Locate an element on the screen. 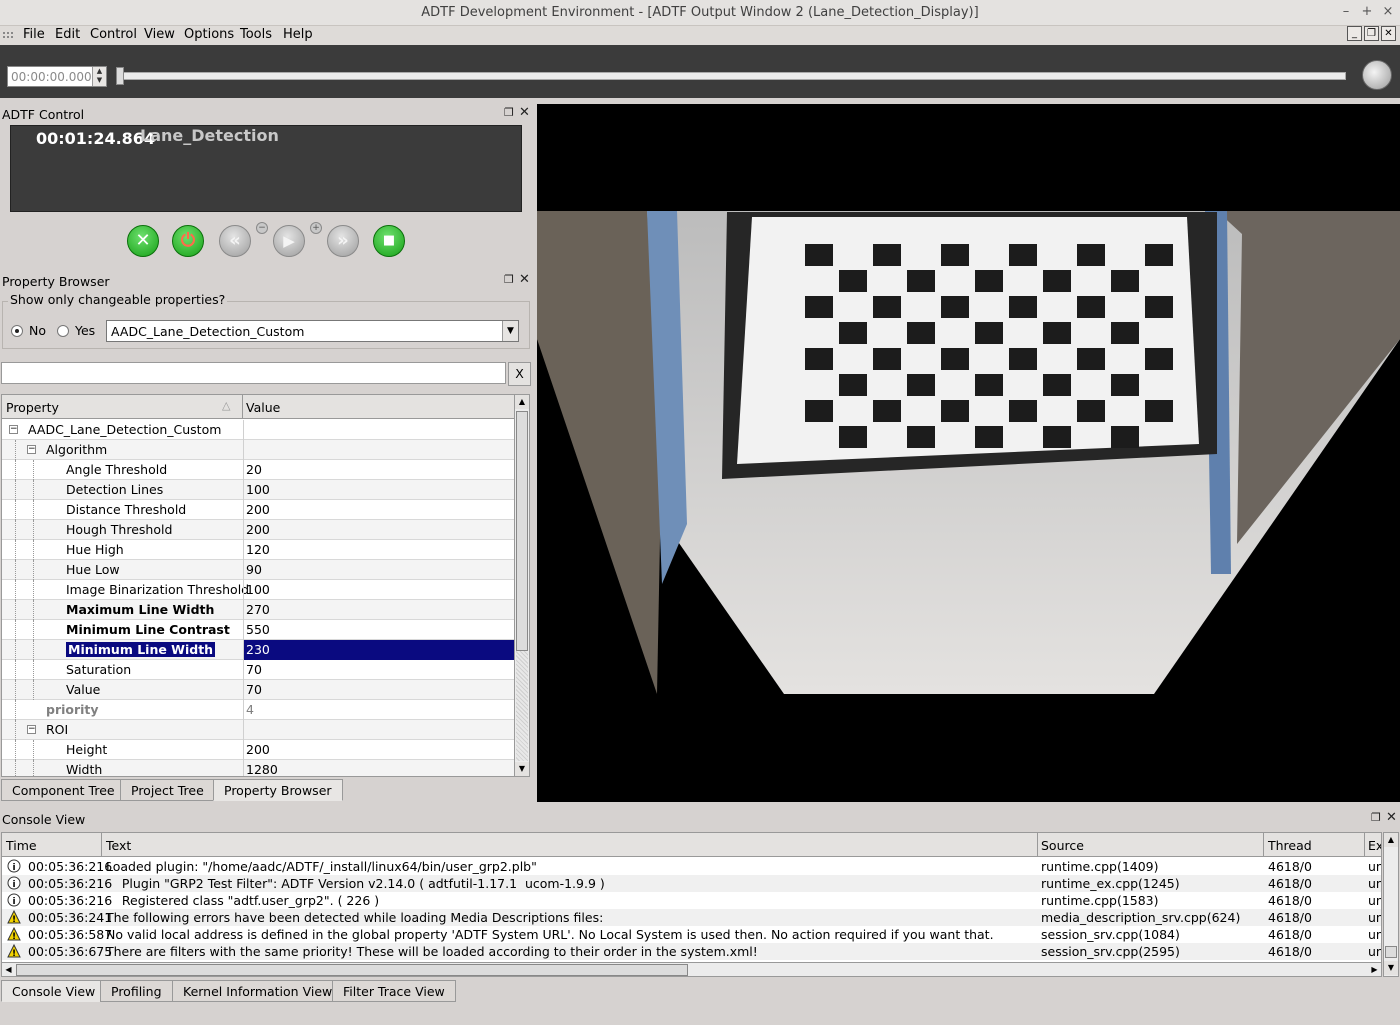 The image size is (1400, 1025). mdi-close-button: ✕ is located at coordinates (1388, 33).